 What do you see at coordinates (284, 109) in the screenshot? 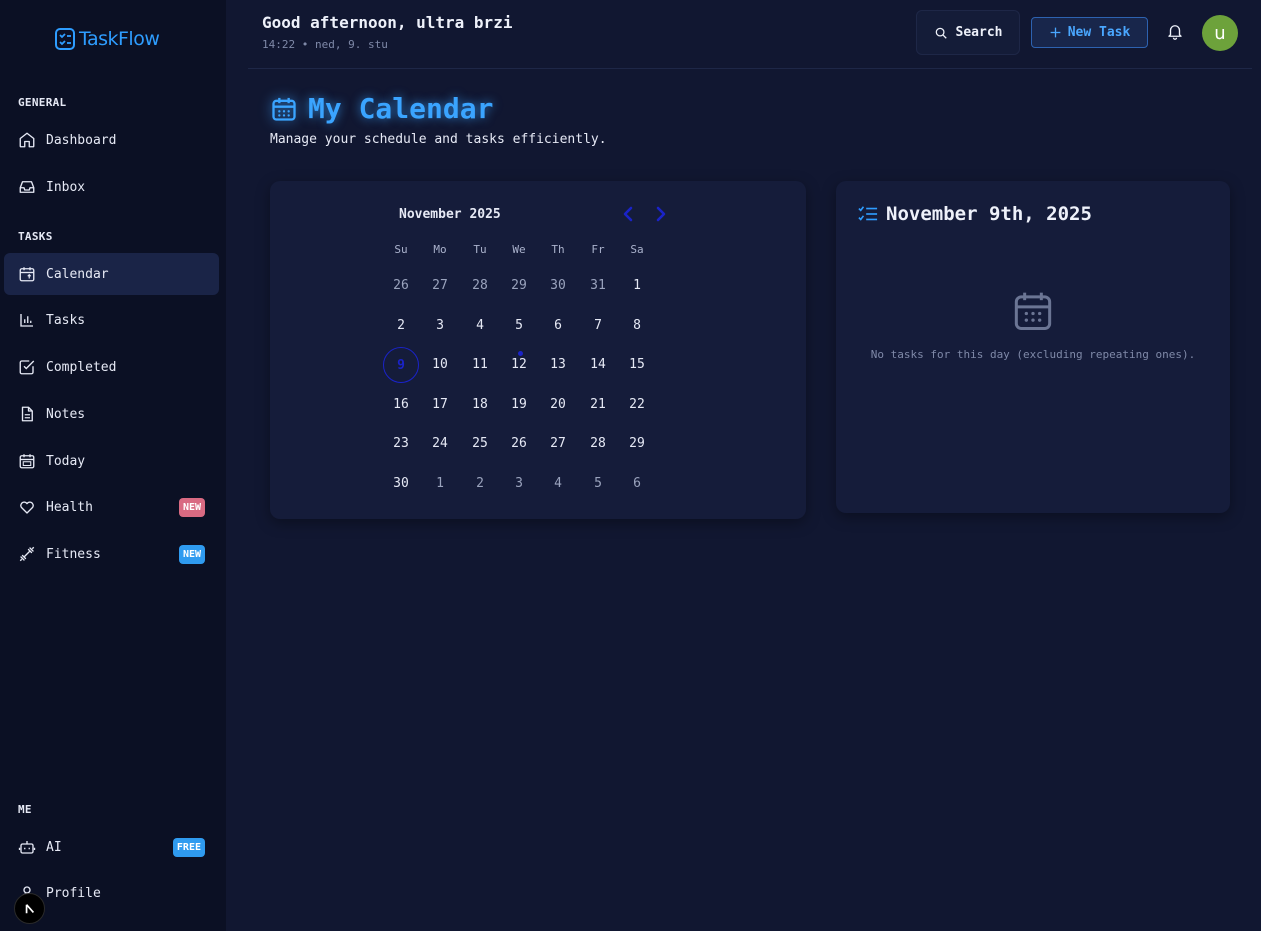
I see `calendar-icon` at bounding box center [284, 109].